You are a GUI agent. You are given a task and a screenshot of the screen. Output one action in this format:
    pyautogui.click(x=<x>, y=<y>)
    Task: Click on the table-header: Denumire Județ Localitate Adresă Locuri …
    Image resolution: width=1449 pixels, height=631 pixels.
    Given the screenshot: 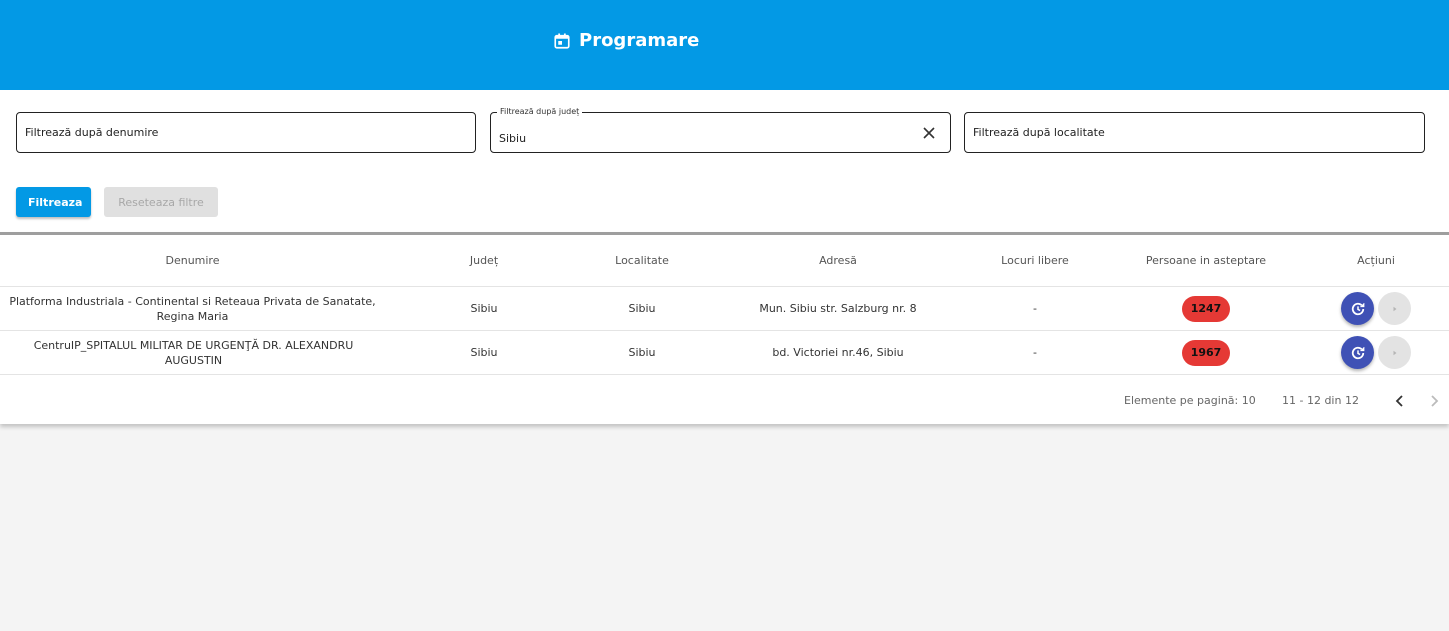 What is the action you would take?
    pyautogui.click(x=724, y=261)
    